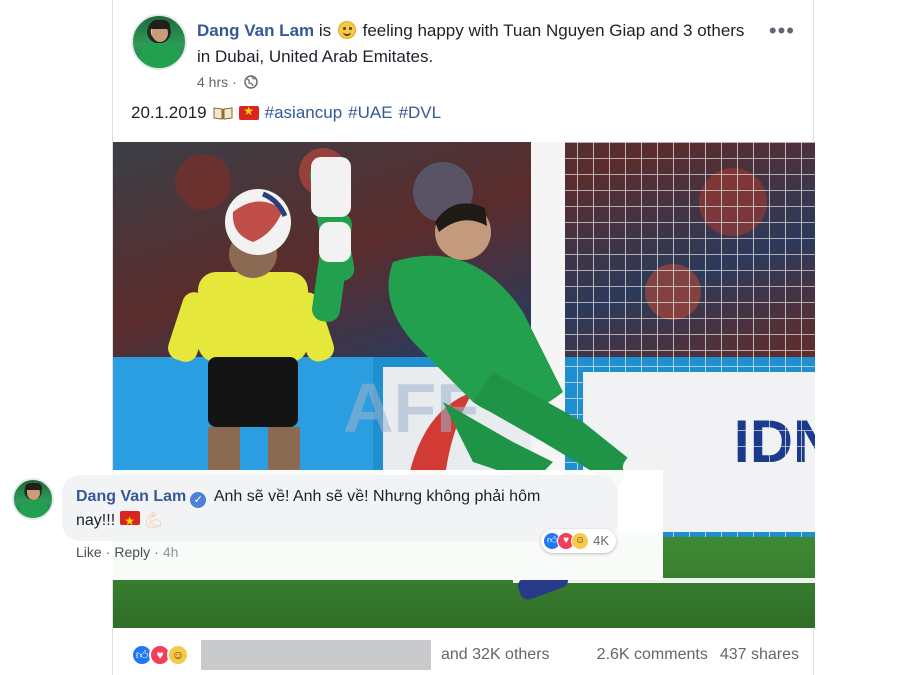 The image size is (900, 675). I want to click on shares-count: 437 shares, so click(759, 655).